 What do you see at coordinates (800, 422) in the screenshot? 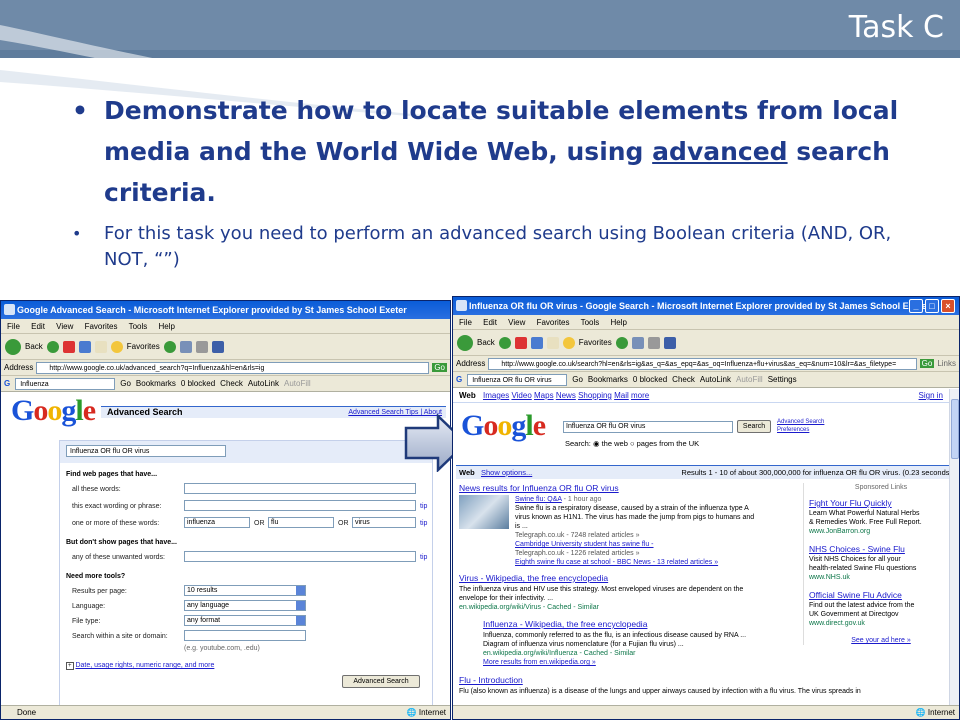
I see `advanced-search-link: Advanced Search` at bounding box center [800, 422].